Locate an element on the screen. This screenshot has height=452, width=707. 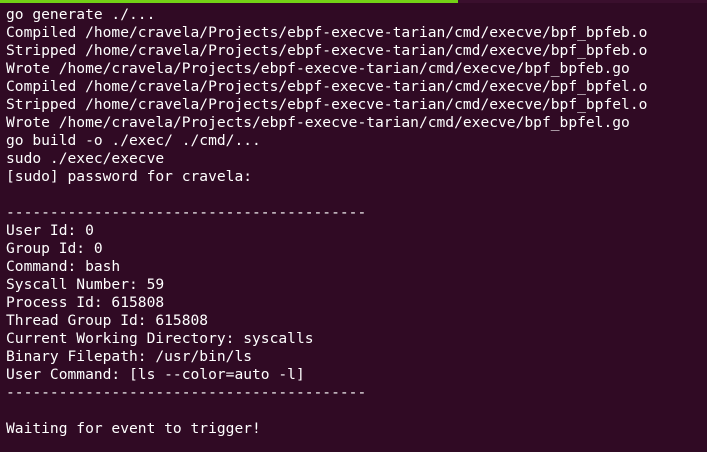
output-line-waiting: Waiting for event to trigger! is located at coordinates (133, 428).